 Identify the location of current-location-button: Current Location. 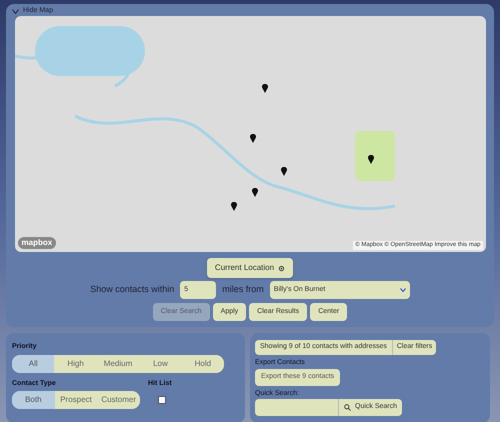
(250, 268).